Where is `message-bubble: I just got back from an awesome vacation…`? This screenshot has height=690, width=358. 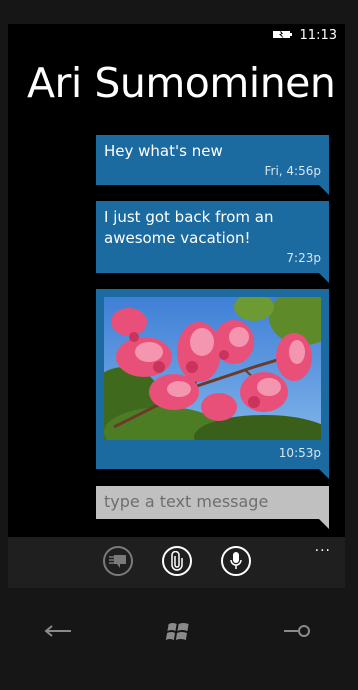 message-bubble: I just got back from an awesome vacation… is located at coordinates (212, 242).